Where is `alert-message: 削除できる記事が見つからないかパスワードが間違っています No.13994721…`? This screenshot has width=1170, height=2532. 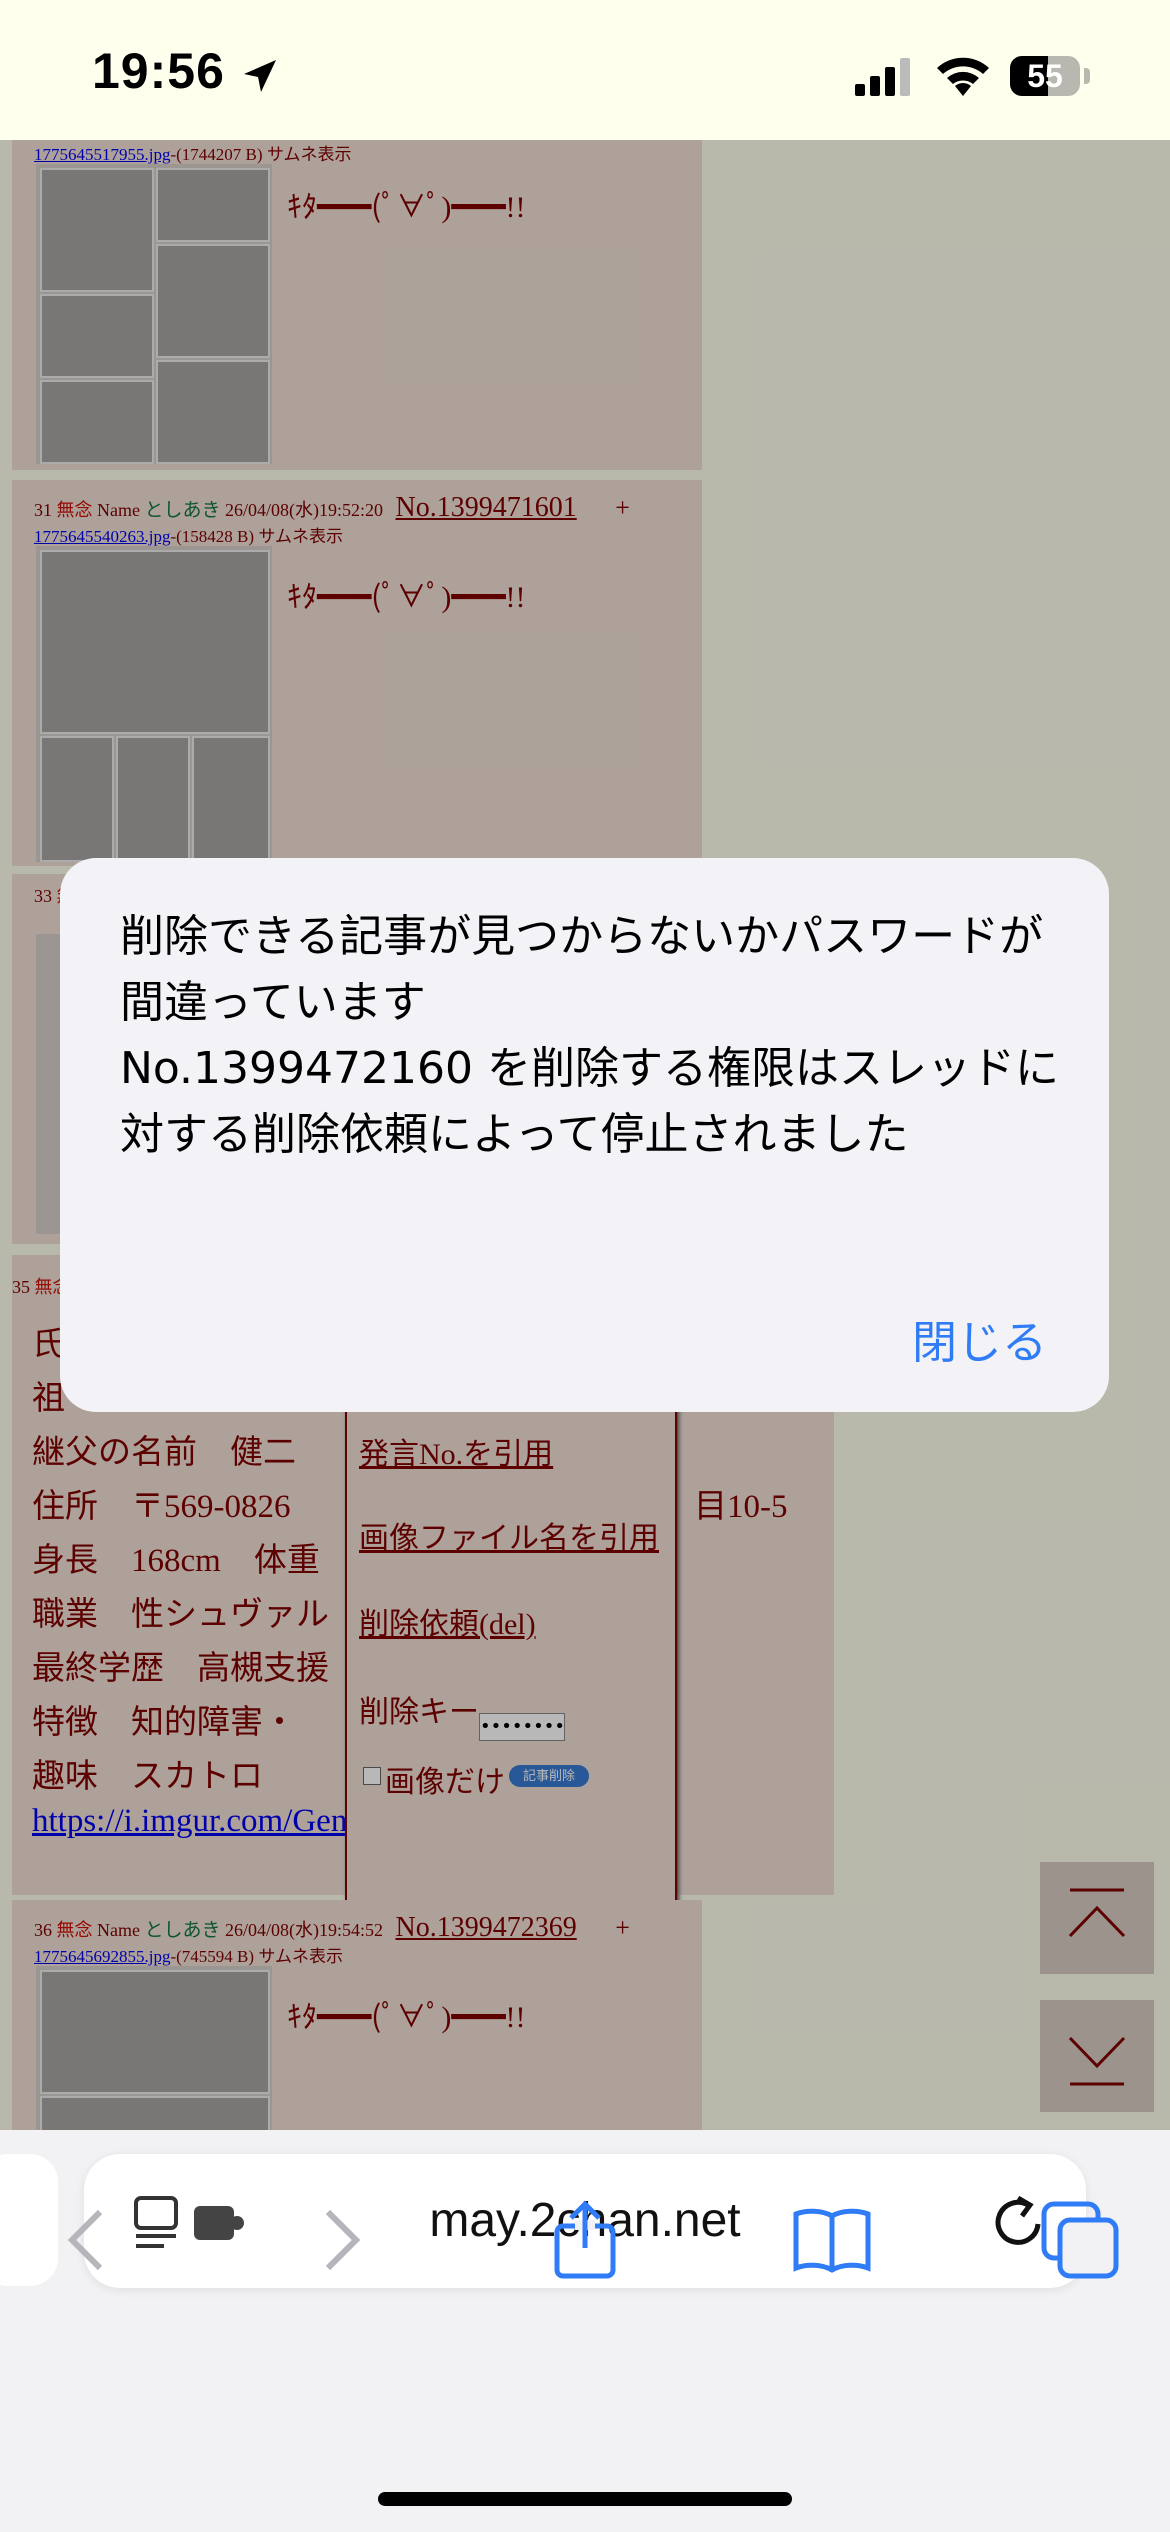 alert-message: 削除できる記事が見つからないかパスワードが間違っています No.13994721… is located at coordinates (589, 1035).